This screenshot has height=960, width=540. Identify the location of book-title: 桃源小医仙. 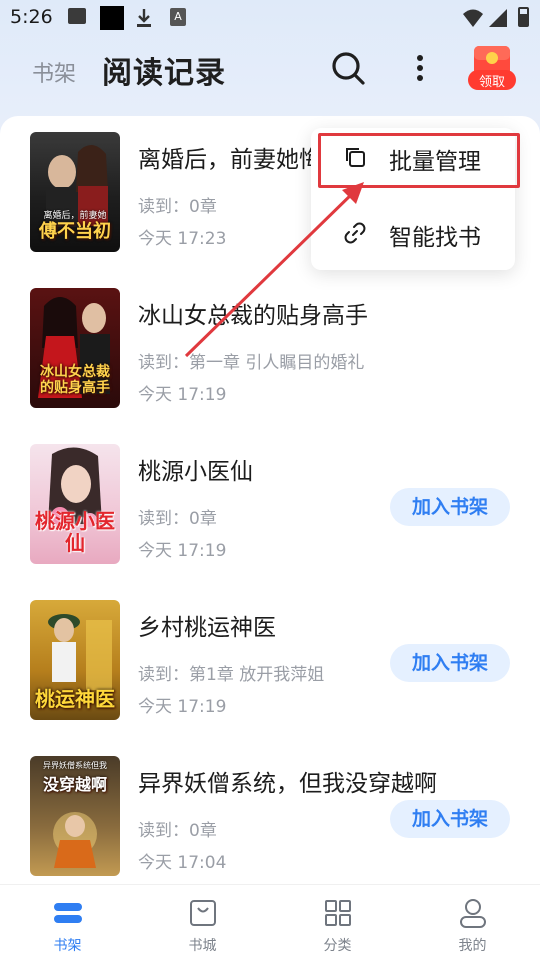
(195, 469).